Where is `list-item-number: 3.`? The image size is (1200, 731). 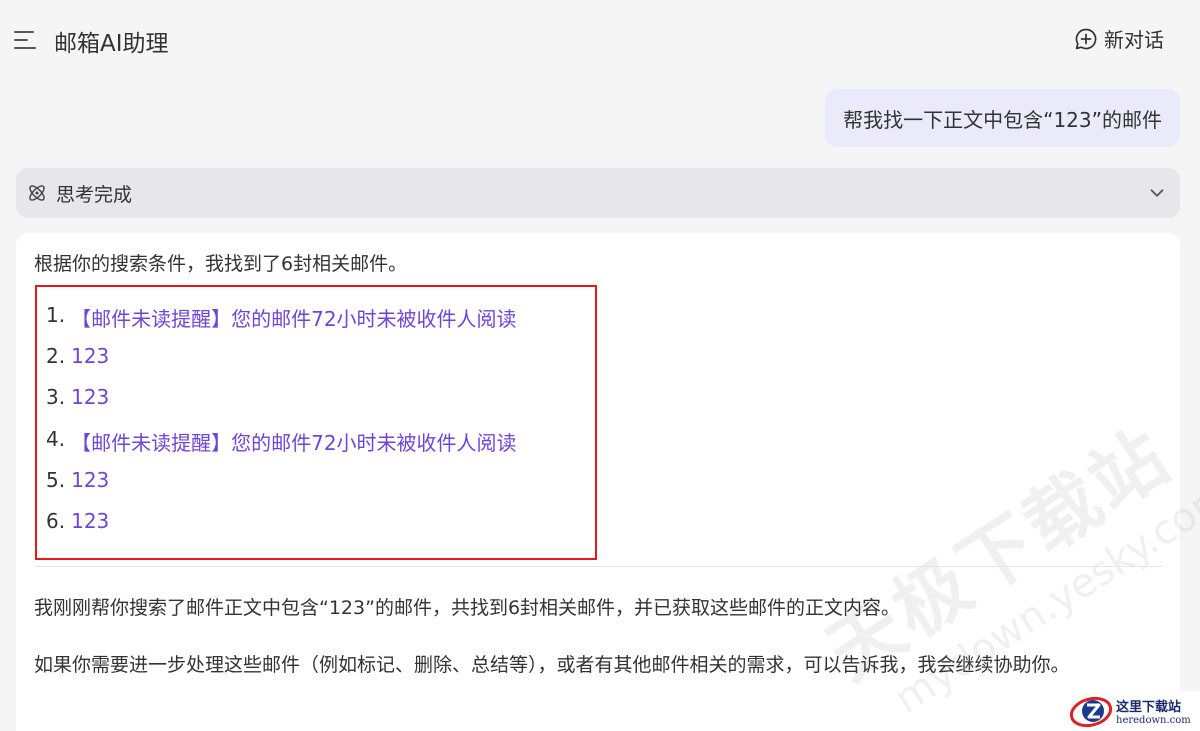
list-item-number: 3. is located at coordinates (56, 397).